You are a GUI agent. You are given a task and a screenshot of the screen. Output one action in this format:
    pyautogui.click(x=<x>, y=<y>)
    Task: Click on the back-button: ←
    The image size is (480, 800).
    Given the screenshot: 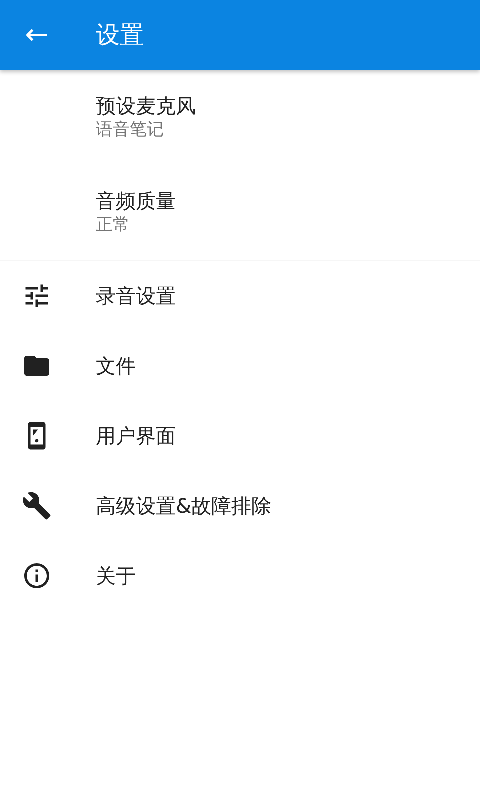 What is the action you would take?
    pyautogui.click(x=37, y=35)
    